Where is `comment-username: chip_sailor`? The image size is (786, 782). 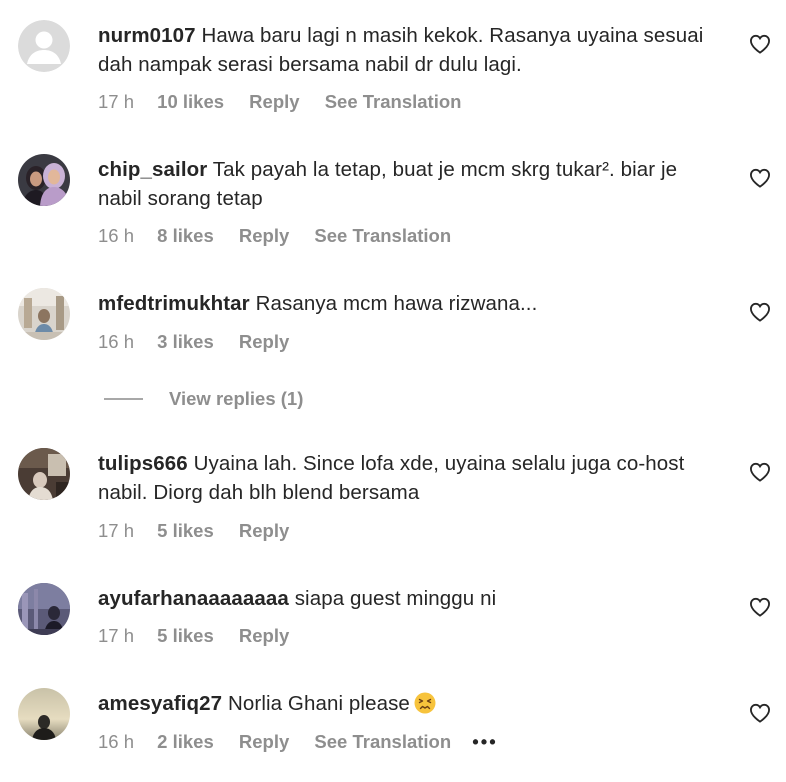
comment-username: chip_sailor is located at coordinates (152, 169).